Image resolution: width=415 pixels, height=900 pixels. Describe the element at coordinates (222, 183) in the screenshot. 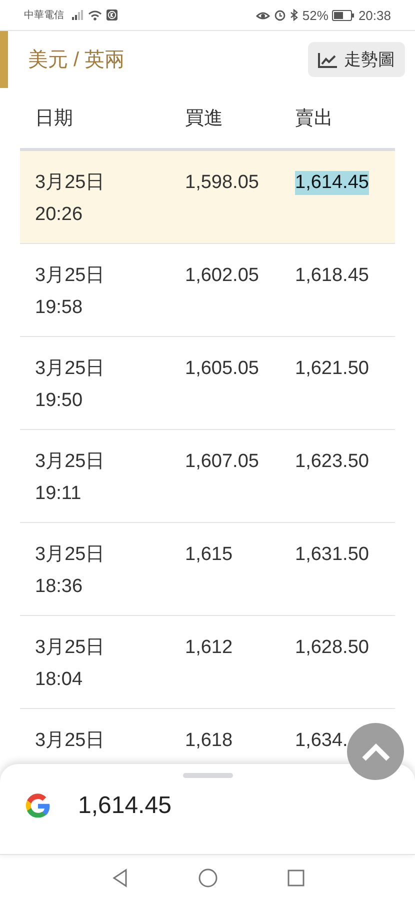

I see `buy-price-cell: 1,598.05` at that location.